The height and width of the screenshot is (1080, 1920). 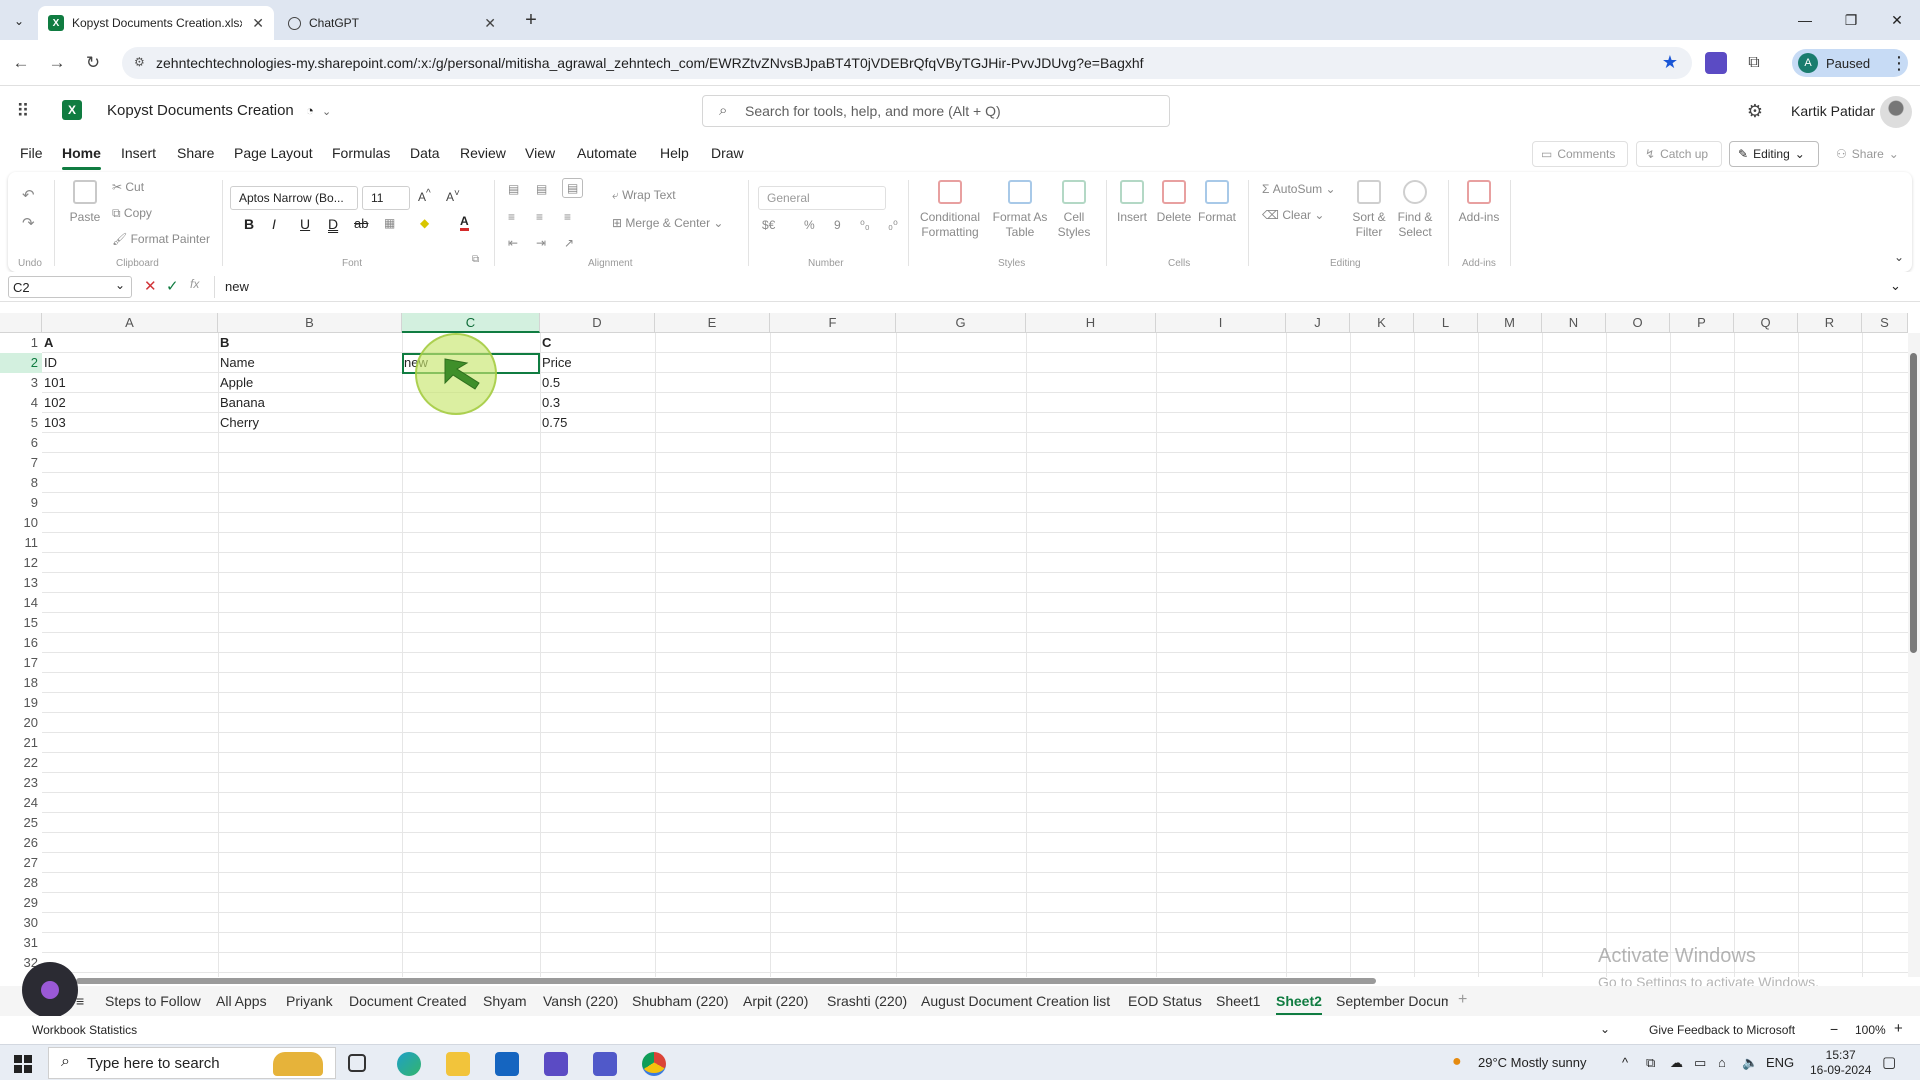 I want to click on column-header-d: D, so click(x=597, y=323).